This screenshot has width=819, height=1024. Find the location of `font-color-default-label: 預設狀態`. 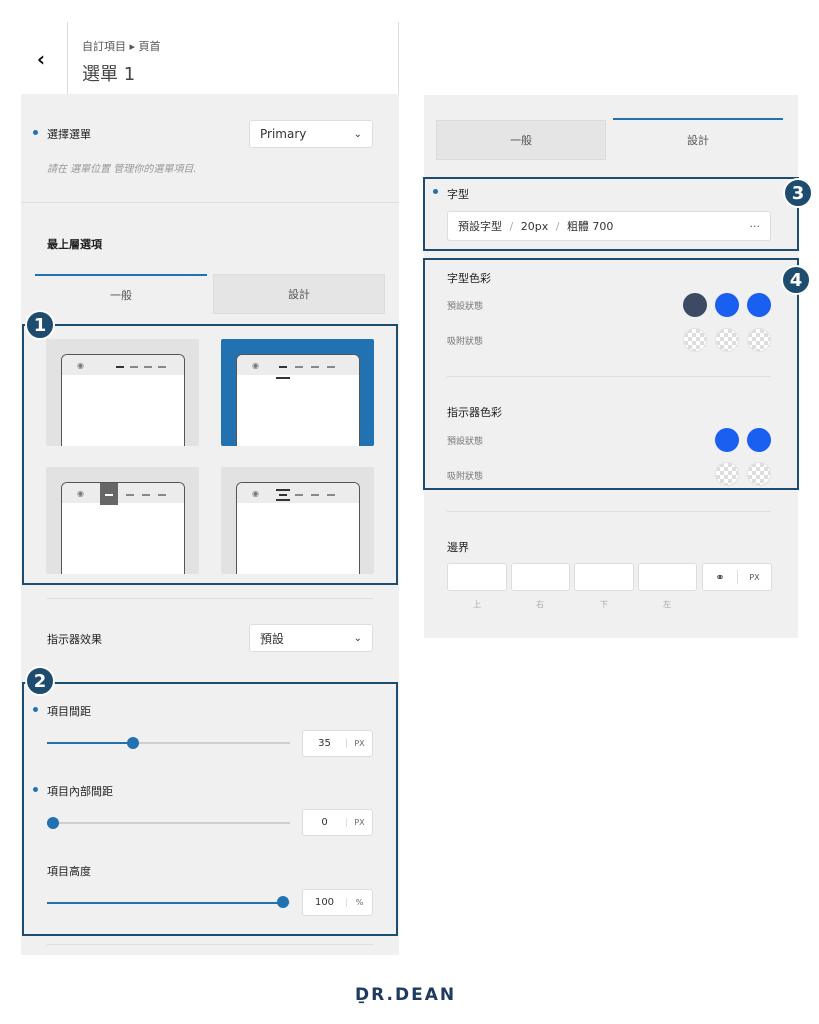

font-color-default-label: 預設狀態 is located at coordinates (465, 307).